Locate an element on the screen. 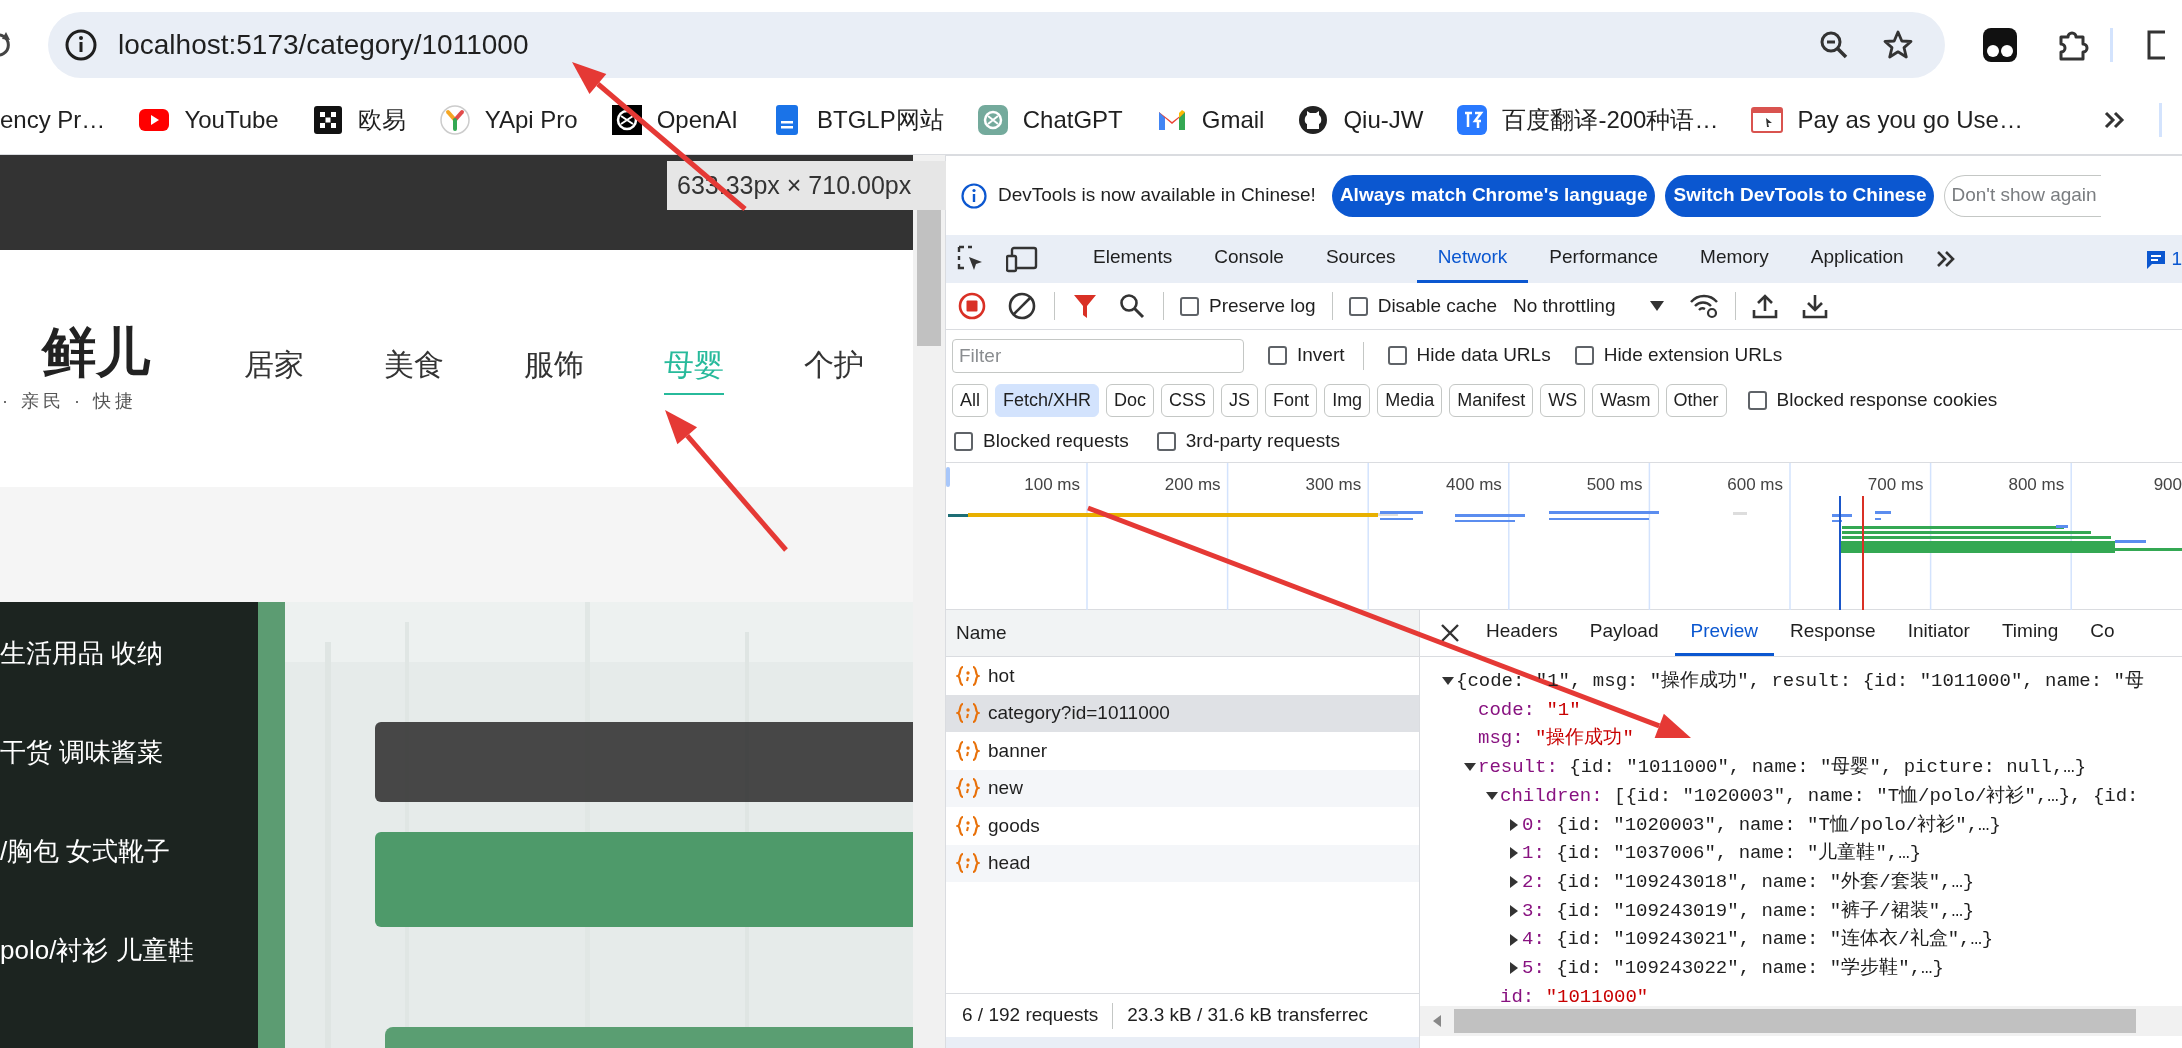 The height and width of the screenshot is (1048, 2182). throttling-dropdown: No throttling is located at coordinates (1589, 306).